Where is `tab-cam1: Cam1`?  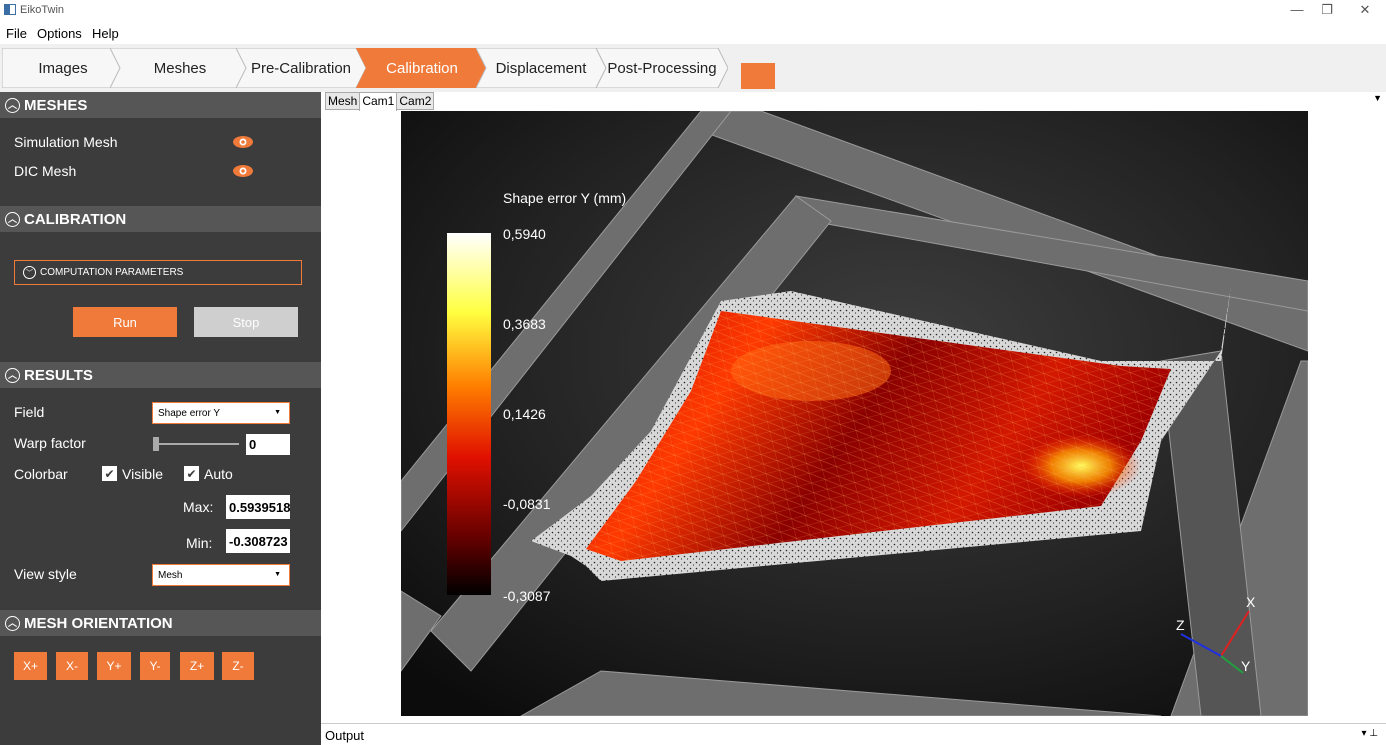
tab-cam1: Cam1 is located at coordinates (378, 101).